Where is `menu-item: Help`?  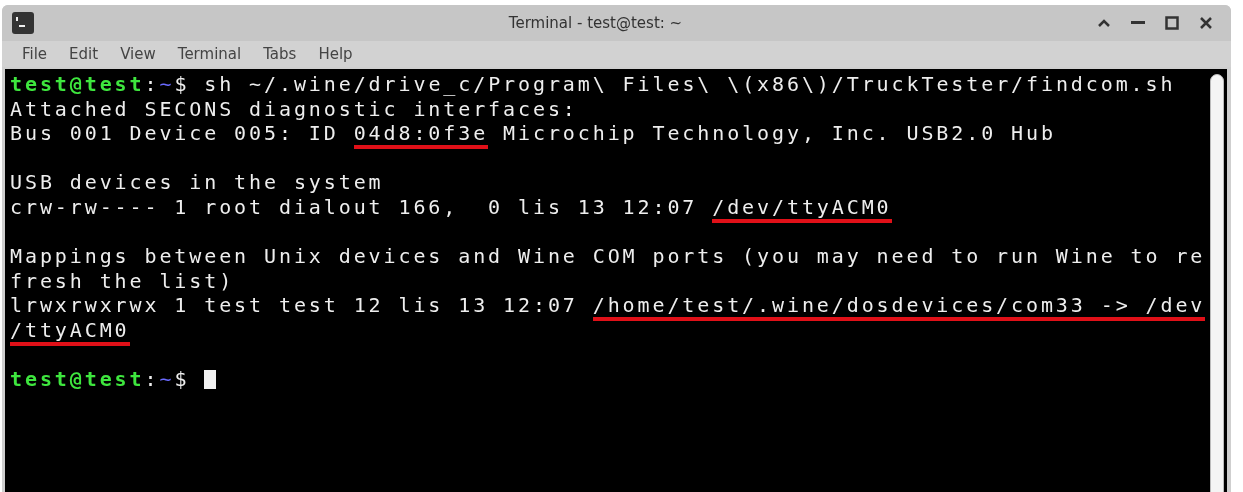
menu-item: Help is located at coordinates (335, 54).